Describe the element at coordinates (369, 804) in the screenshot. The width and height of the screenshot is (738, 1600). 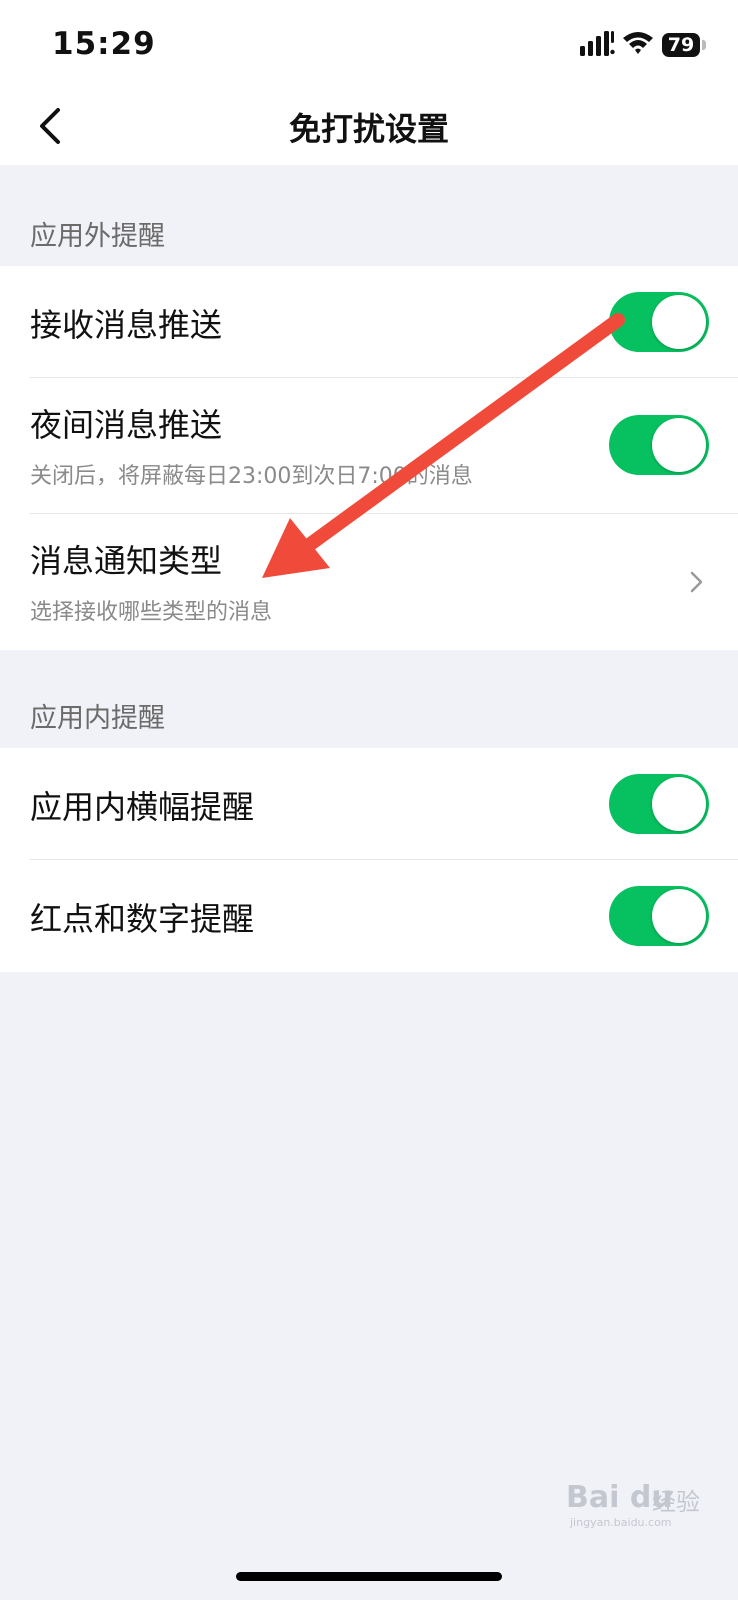
I see `row-banner: 应用内横幅提醒` at that location.